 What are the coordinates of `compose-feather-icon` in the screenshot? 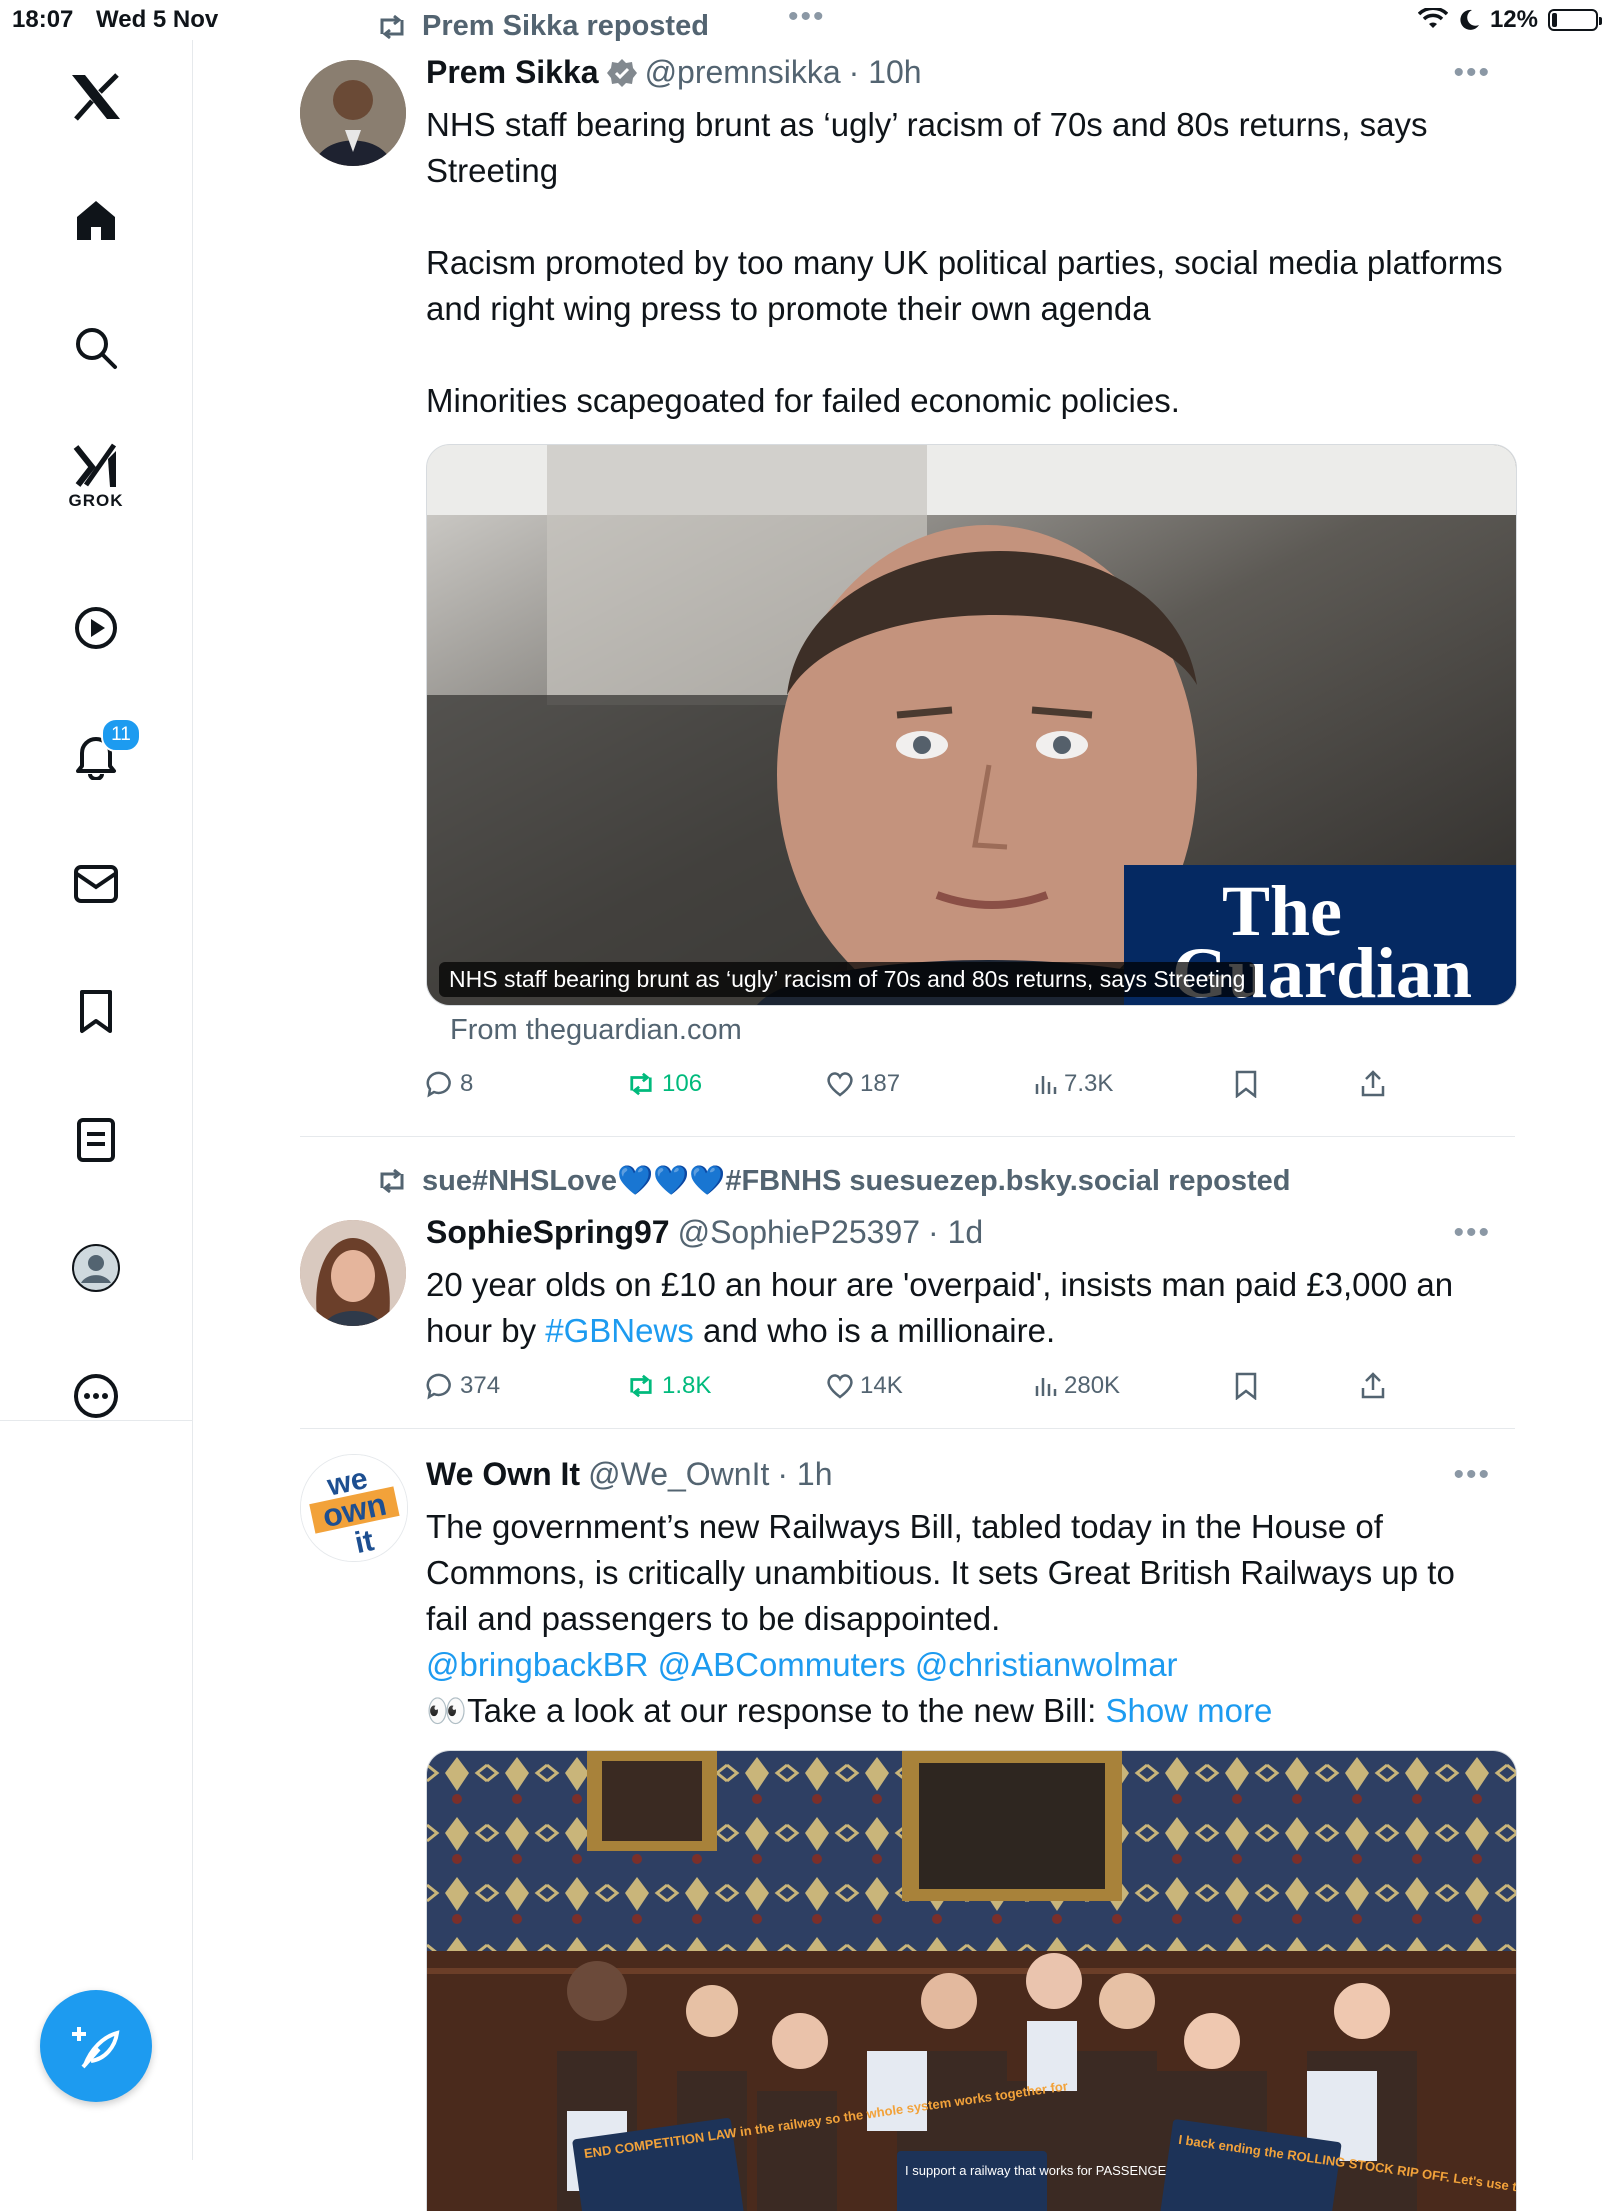 It's located at (96, 2048).